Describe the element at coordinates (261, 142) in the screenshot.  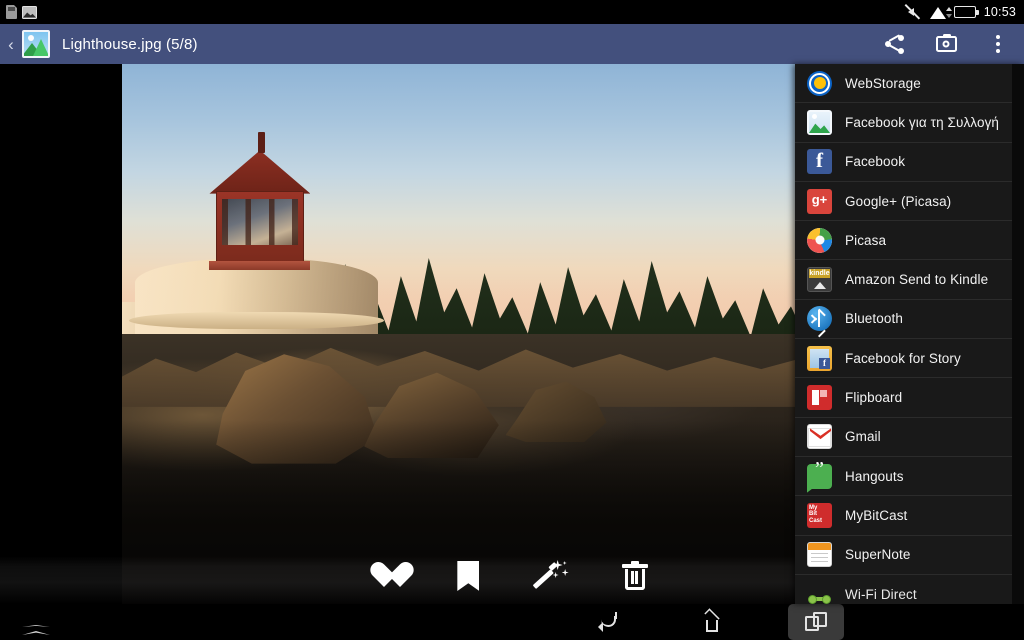
I see `photo-lantern-finial` at that location.